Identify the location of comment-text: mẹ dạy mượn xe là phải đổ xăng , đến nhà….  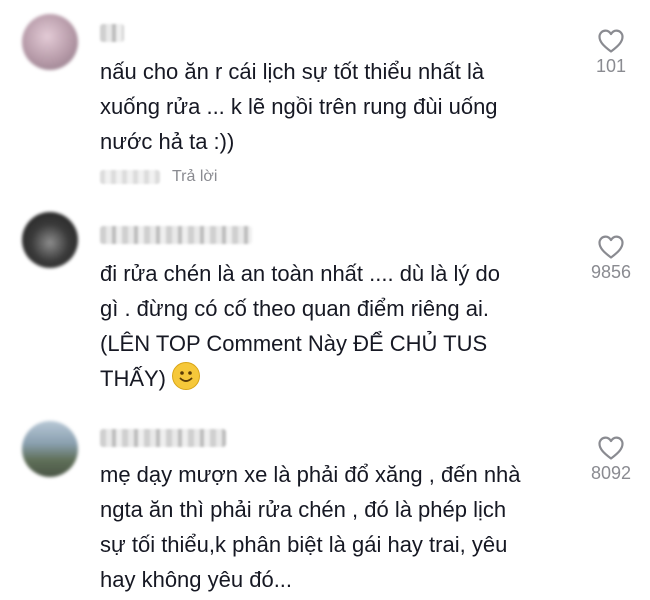
(310, 527).